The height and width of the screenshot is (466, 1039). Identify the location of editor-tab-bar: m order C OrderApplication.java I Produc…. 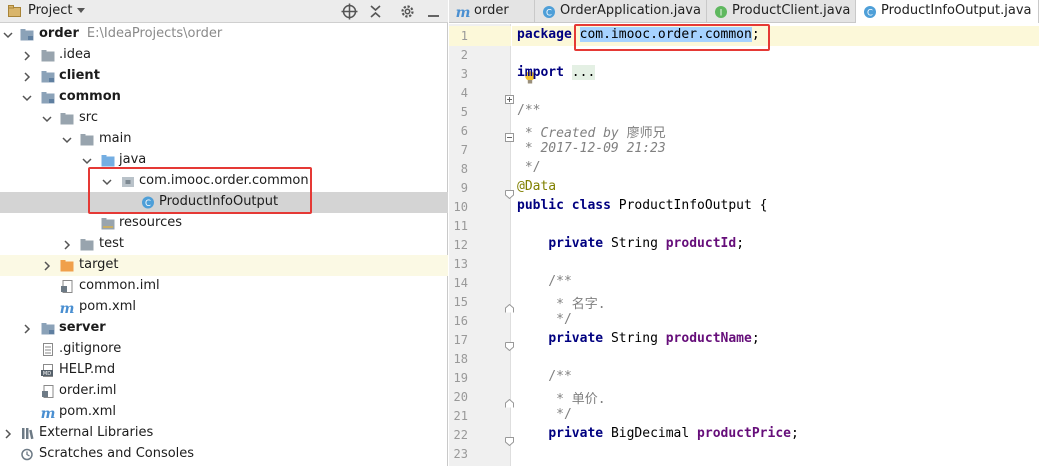
(744, 11).